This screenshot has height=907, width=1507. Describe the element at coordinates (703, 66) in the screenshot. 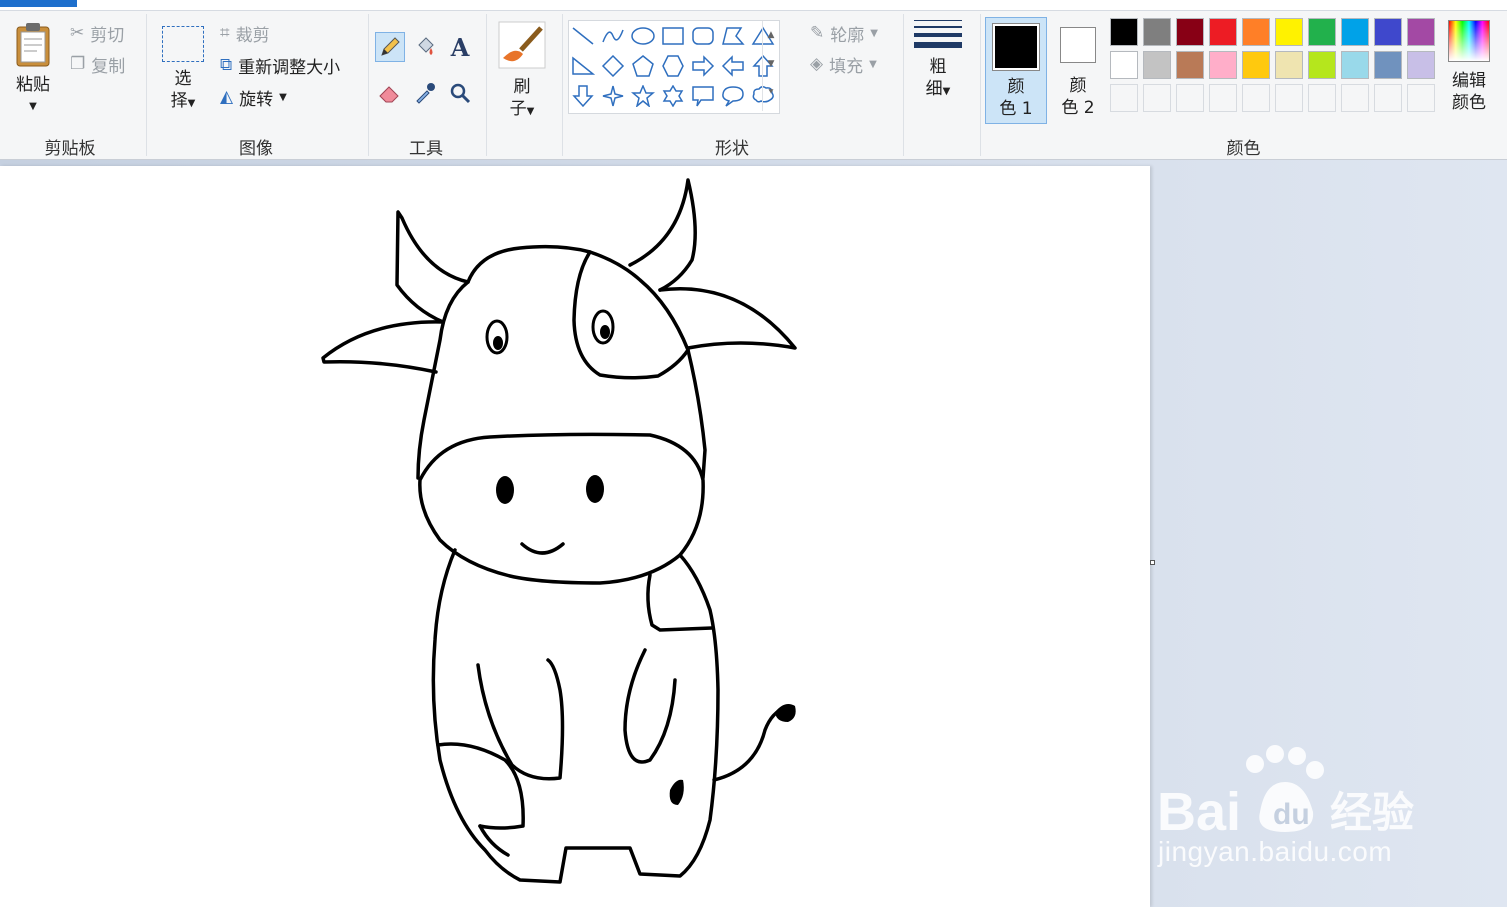

I see `right-arrow-shape` at that location.